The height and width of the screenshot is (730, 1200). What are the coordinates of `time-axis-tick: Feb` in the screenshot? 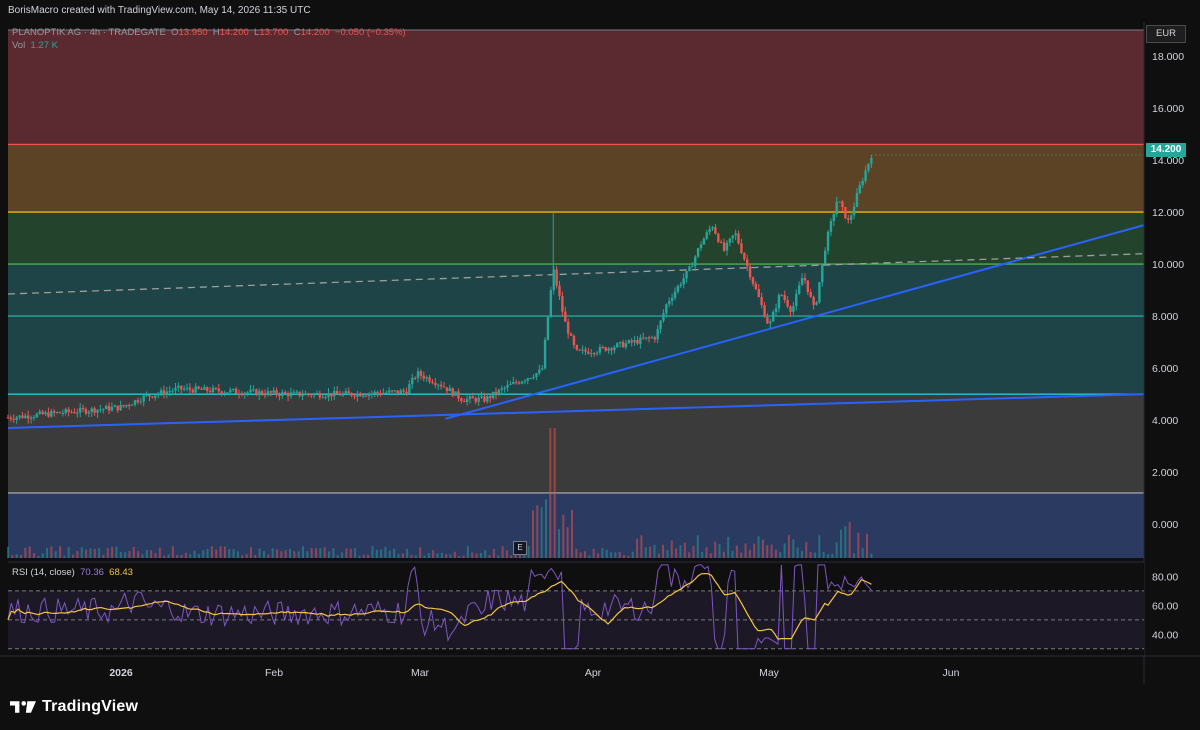 It's located at (274, 673).